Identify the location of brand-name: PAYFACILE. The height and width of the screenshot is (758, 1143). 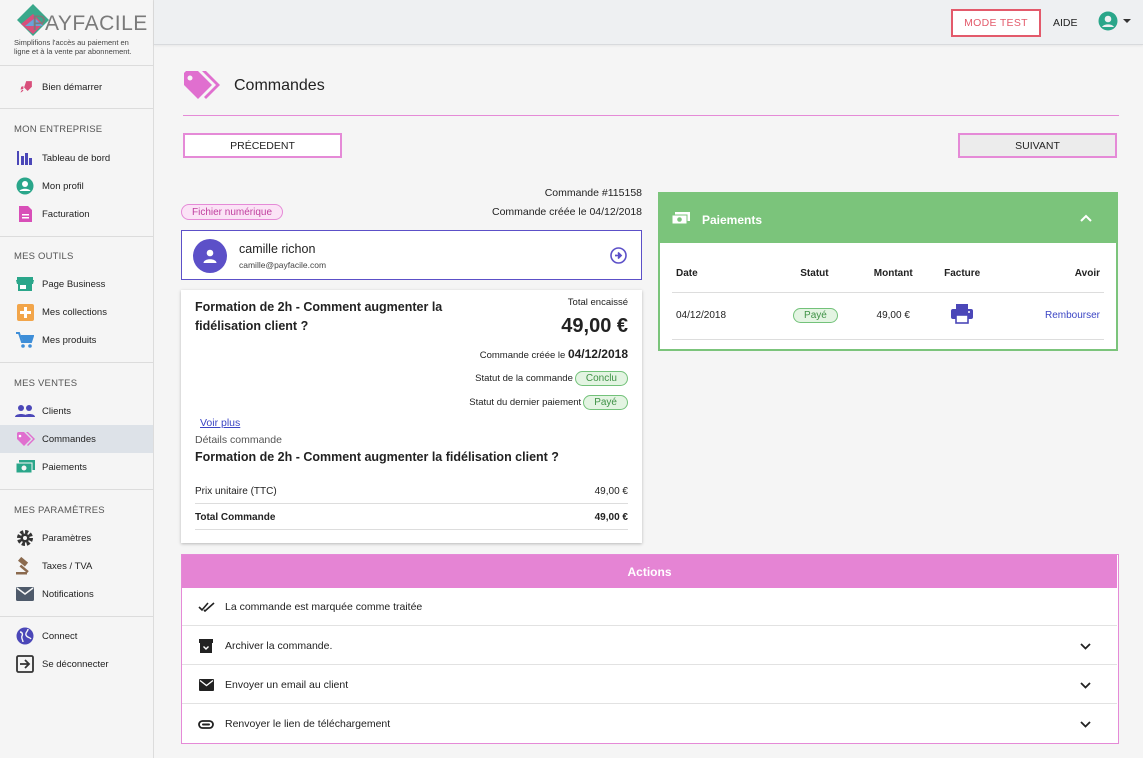
(90, 23).